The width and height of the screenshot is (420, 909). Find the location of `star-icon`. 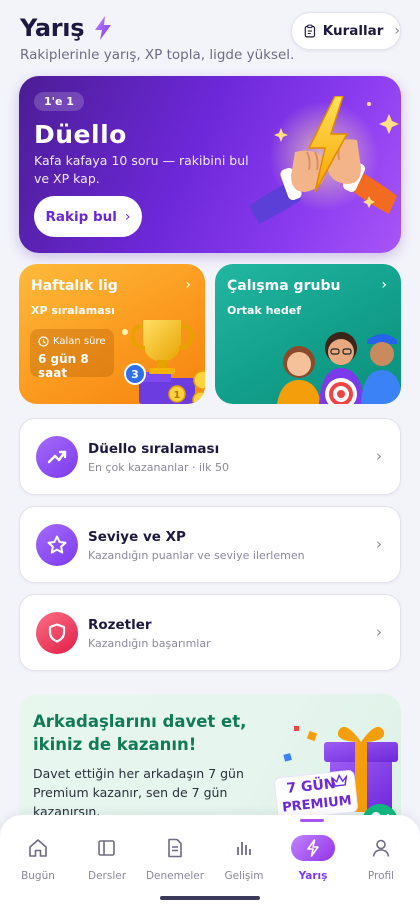

star-icon is located at coordinates (57, 545).